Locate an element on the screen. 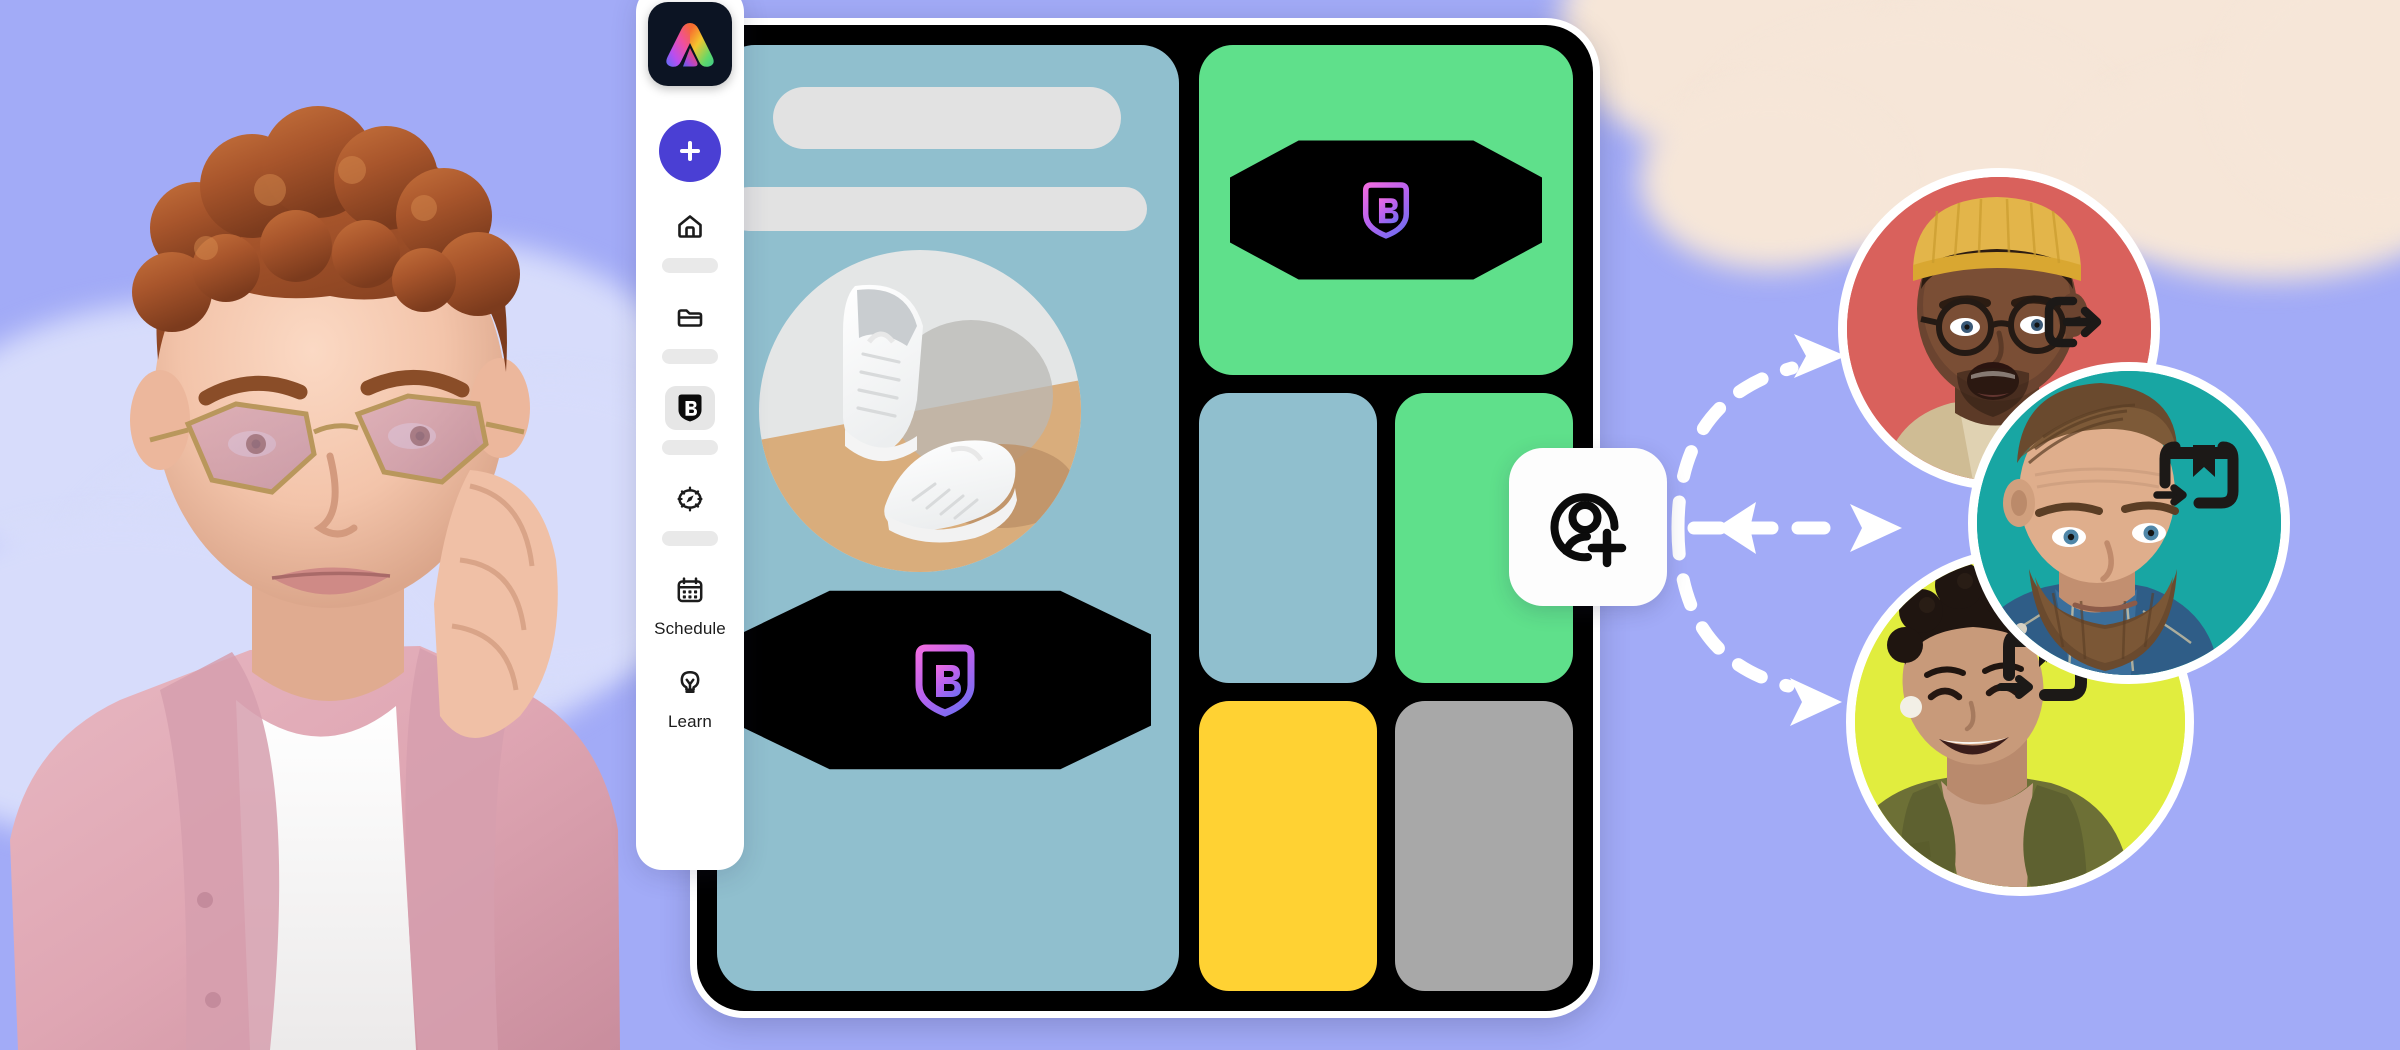 Image resolution: width=2400 pixels, height=1050 pixels. plus-icon is located at coordinates (690, 151).